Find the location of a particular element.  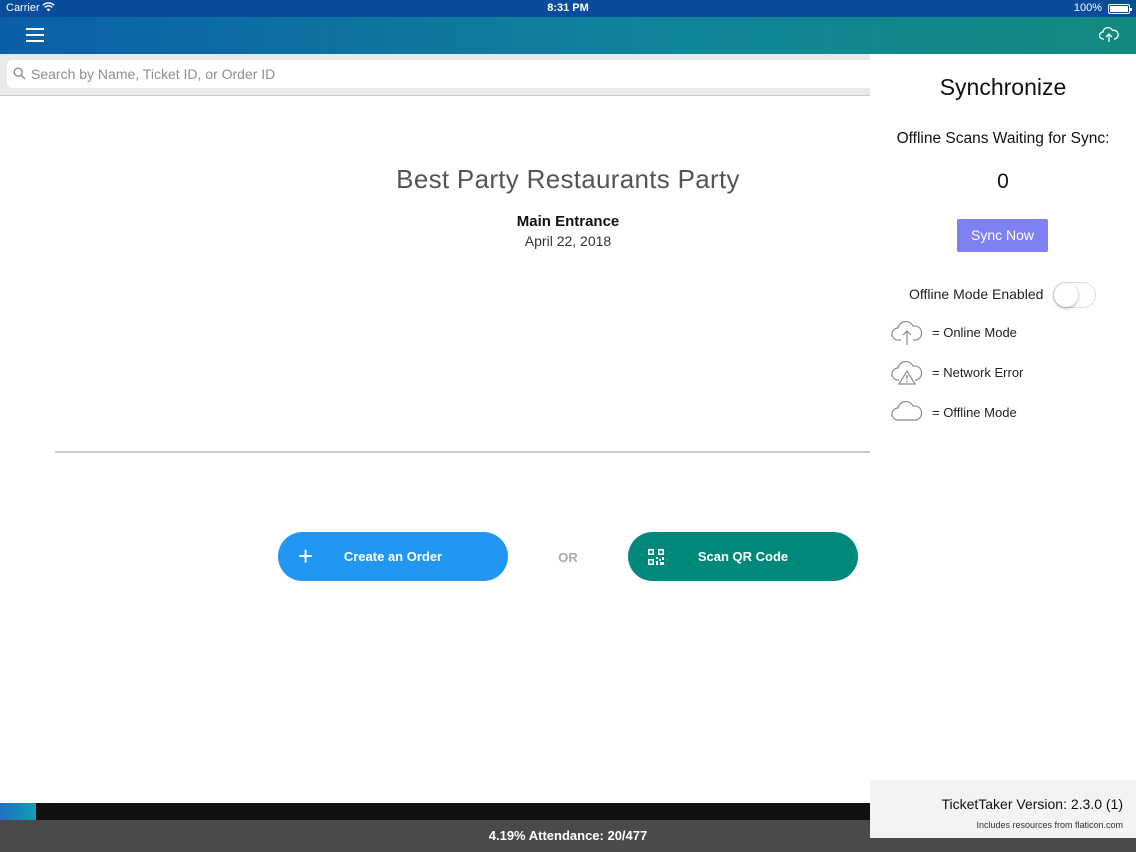

offline-mode-label: Offline Mode Enabled is located at coordinates (976, 294).